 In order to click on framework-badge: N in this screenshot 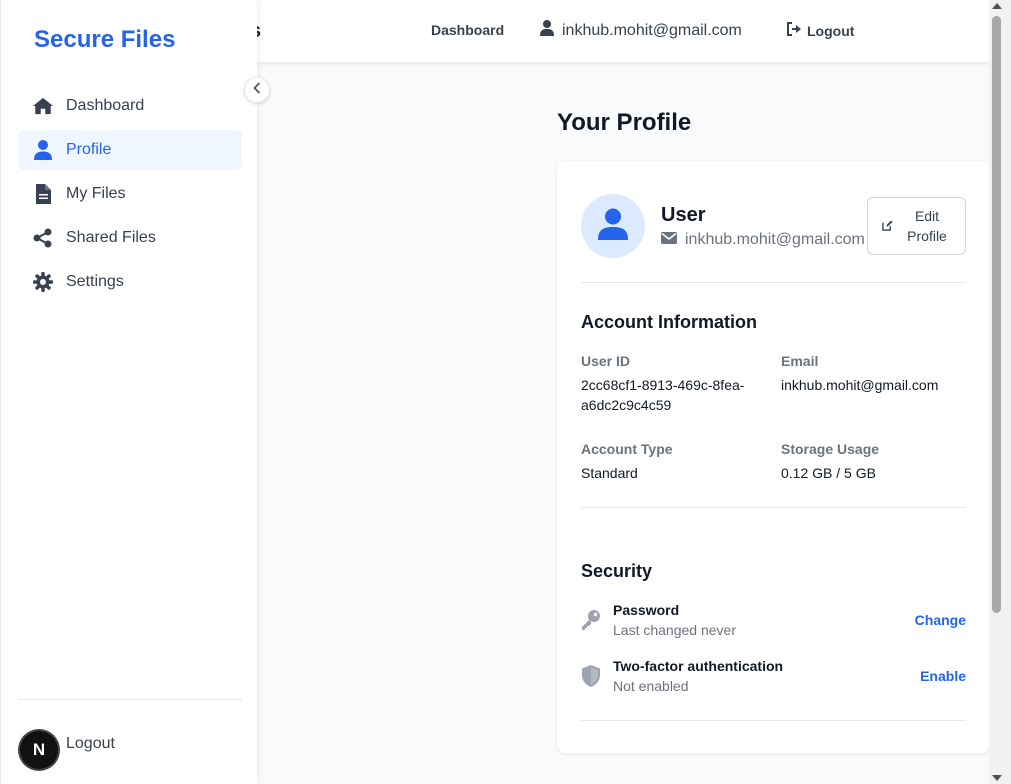, I will do `click(39, 750)`.